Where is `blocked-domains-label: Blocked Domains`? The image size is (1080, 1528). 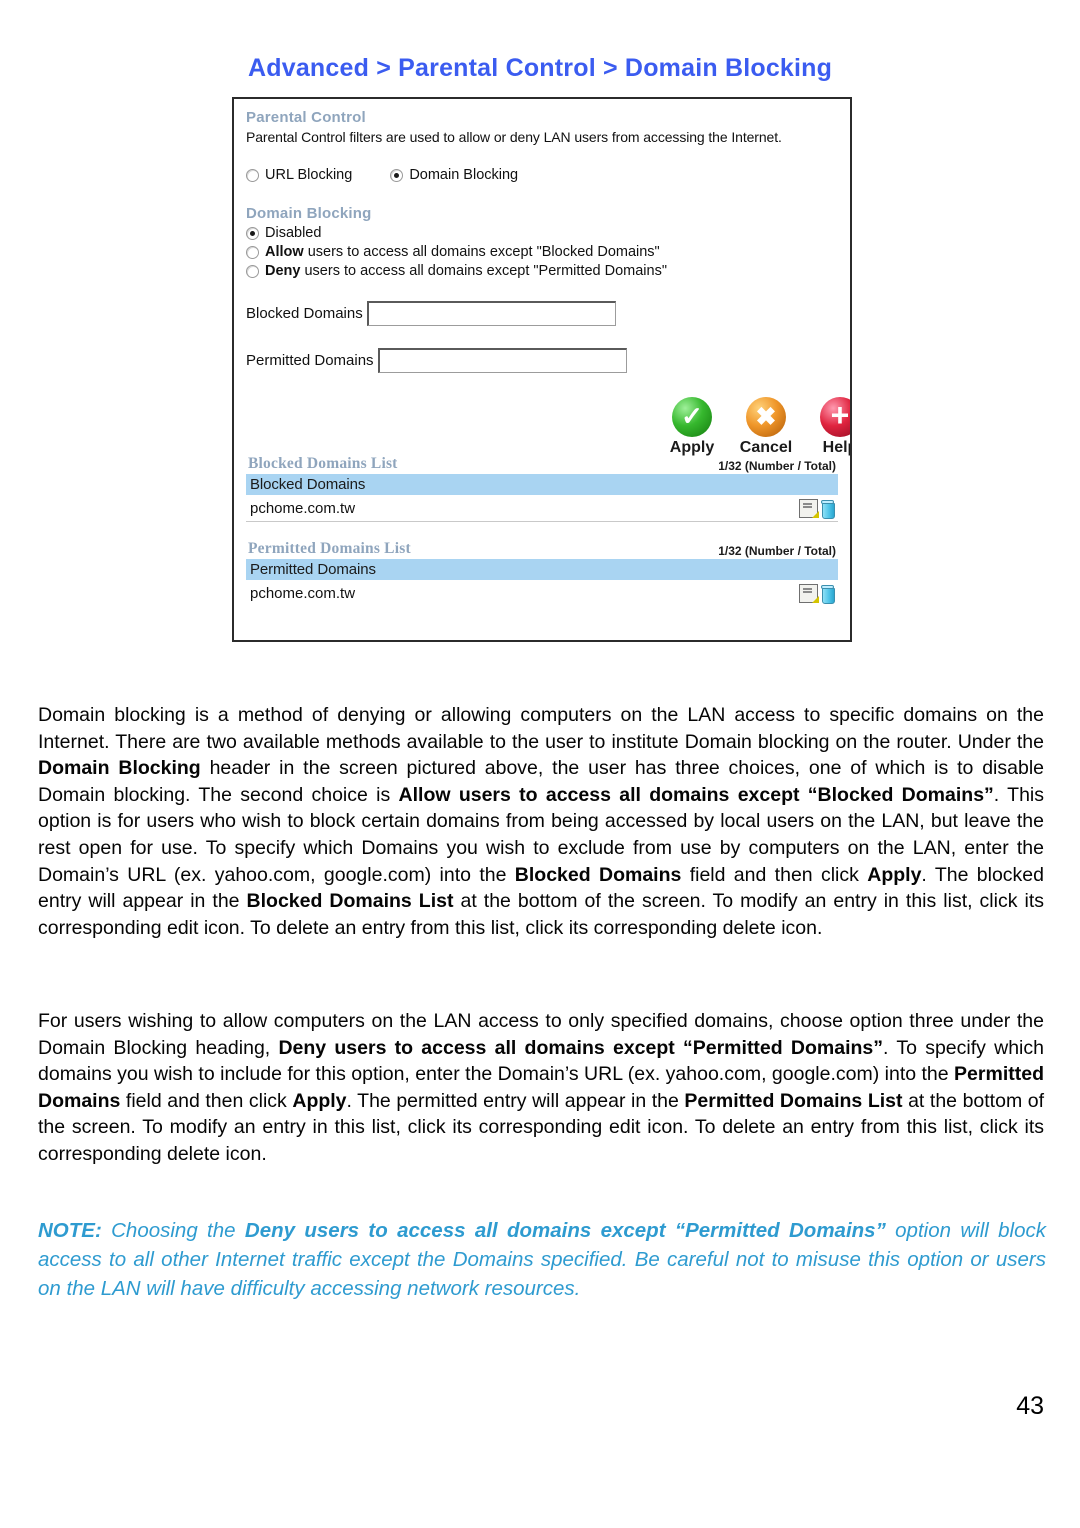
blocked-domains-label: Blocked Domains is located at coordinates (304, 313).